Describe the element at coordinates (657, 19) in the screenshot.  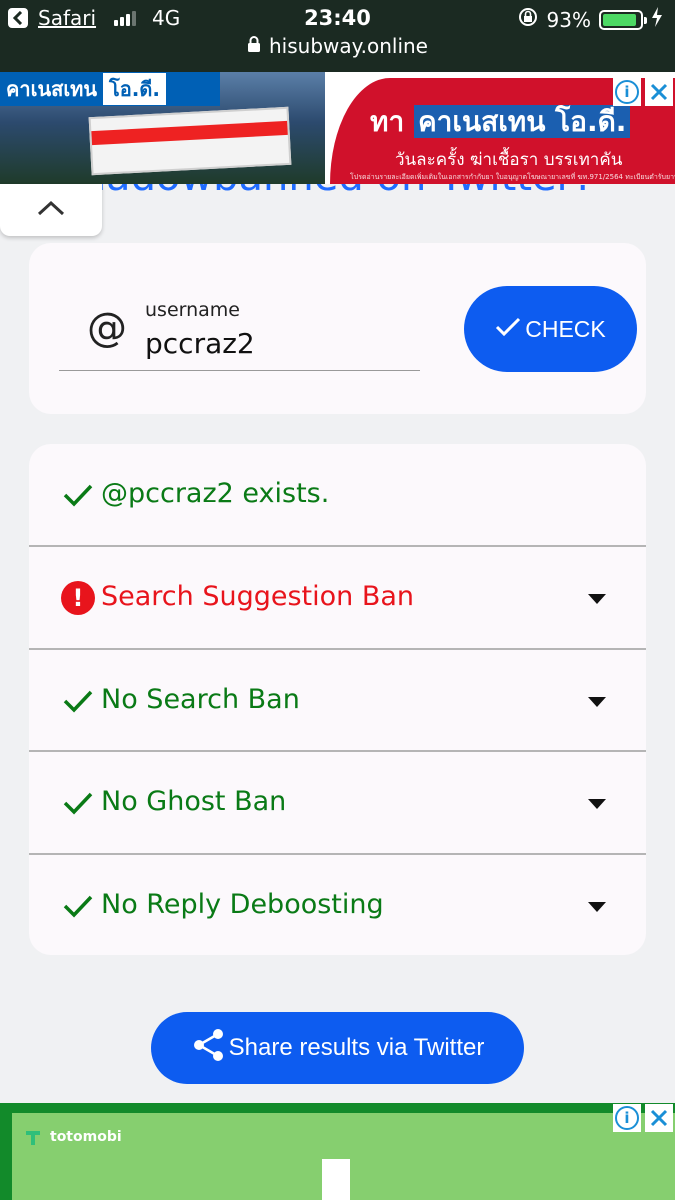
I see `charging-bolt-icon` at that location.